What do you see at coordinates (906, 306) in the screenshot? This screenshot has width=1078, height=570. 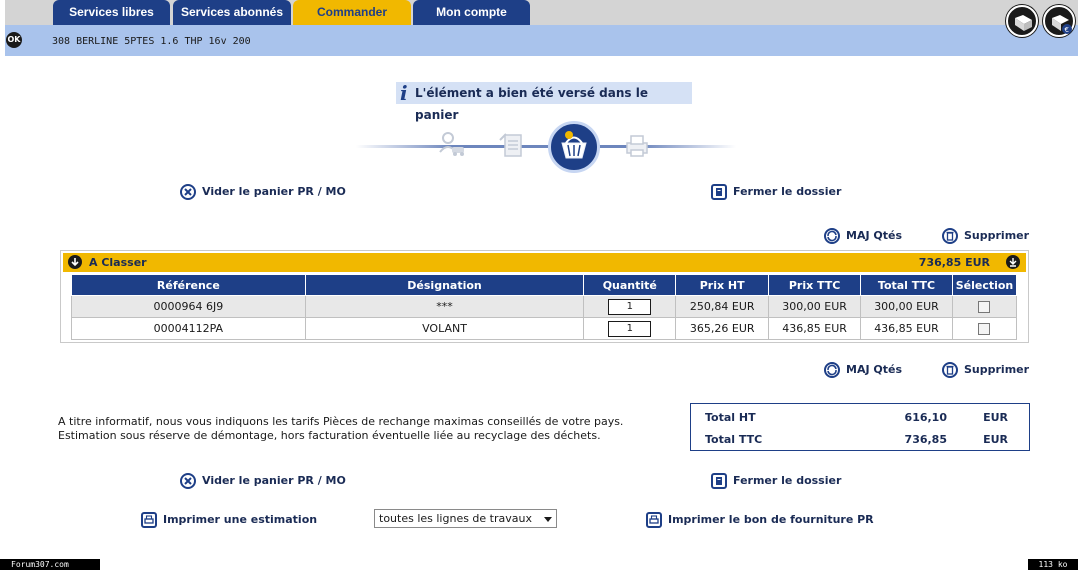 I see `cell-total-ttc: 300,00 EUR` at bounding box center [906, 306].